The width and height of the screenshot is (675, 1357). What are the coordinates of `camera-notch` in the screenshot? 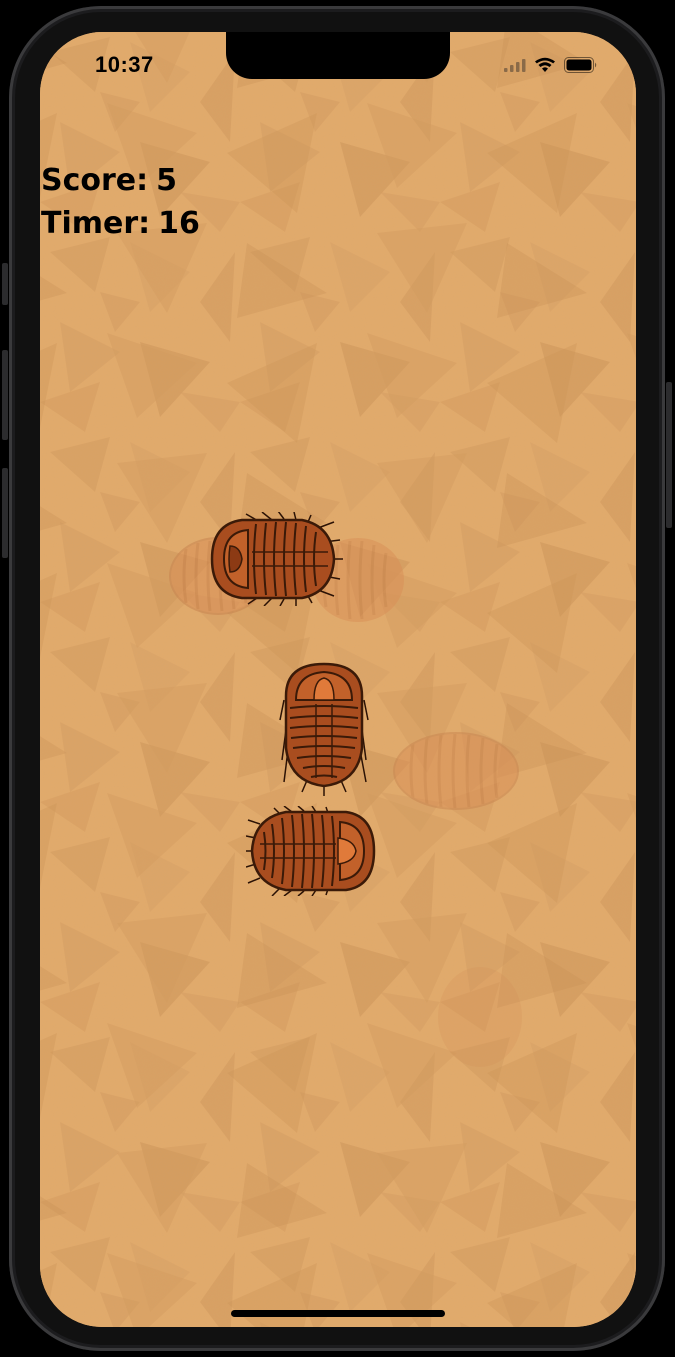 It's located at (338, 55).